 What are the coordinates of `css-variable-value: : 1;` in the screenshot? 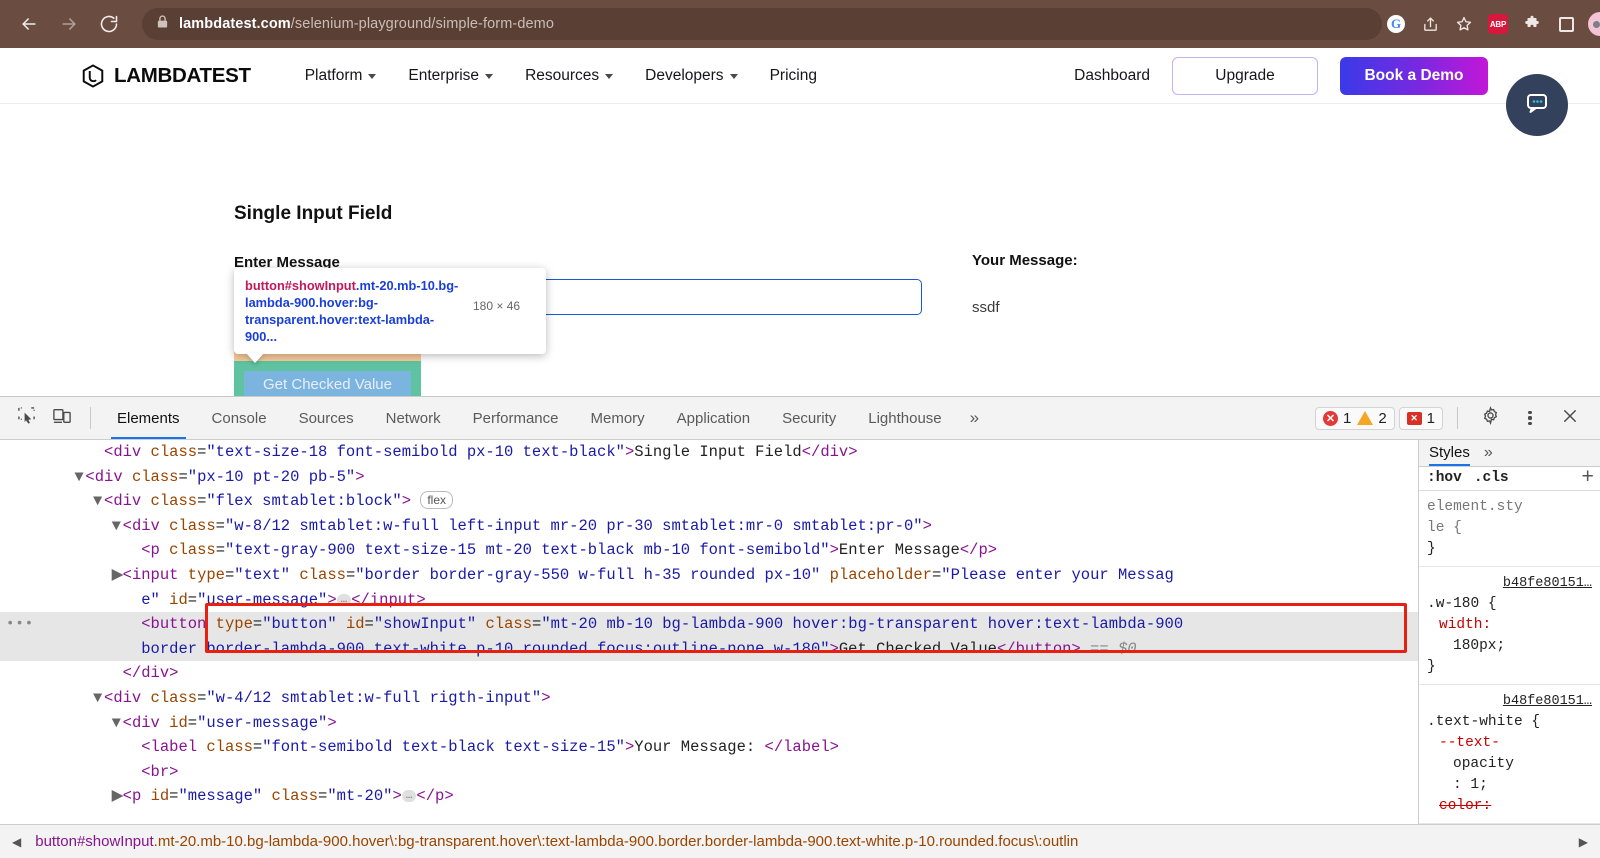 It's located at (1509, 785).